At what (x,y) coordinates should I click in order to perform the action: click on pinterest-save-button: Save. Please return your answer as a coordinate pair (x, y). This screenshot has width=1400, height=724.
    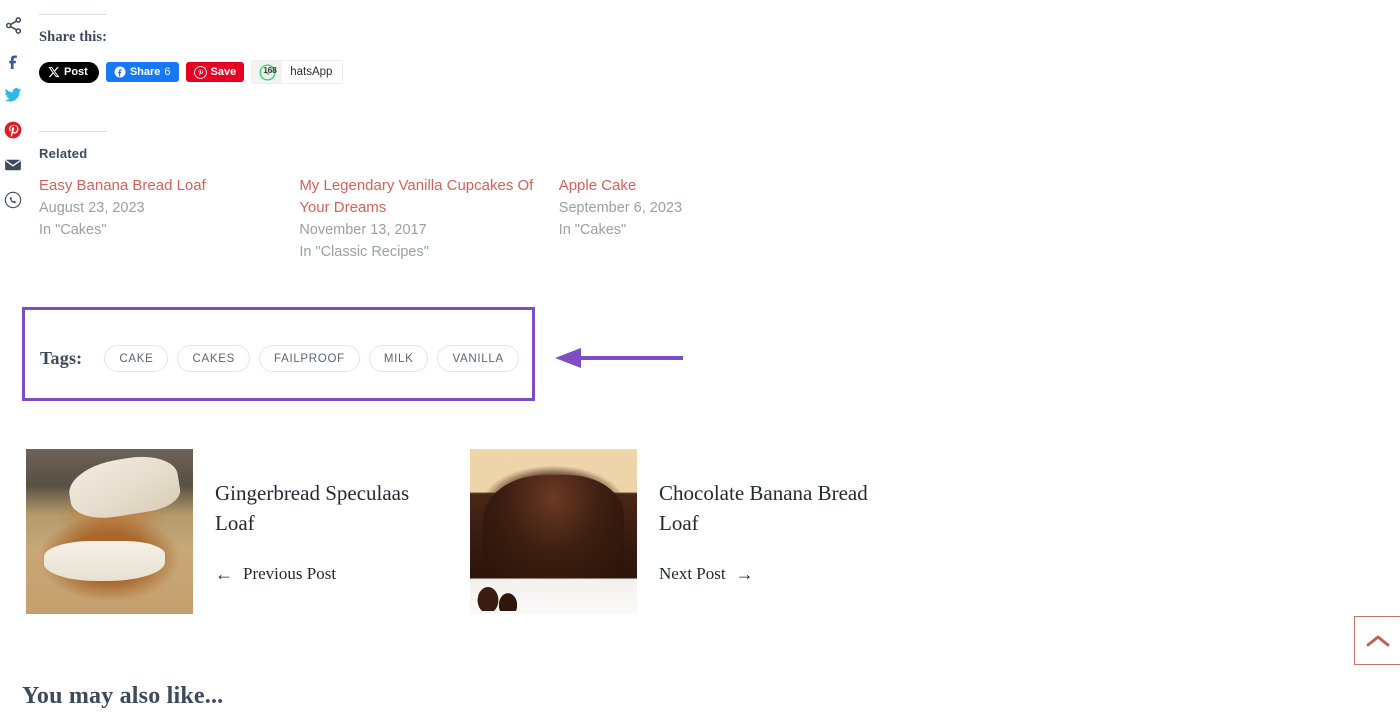
    Looking at the image, I should click on (215, 72).